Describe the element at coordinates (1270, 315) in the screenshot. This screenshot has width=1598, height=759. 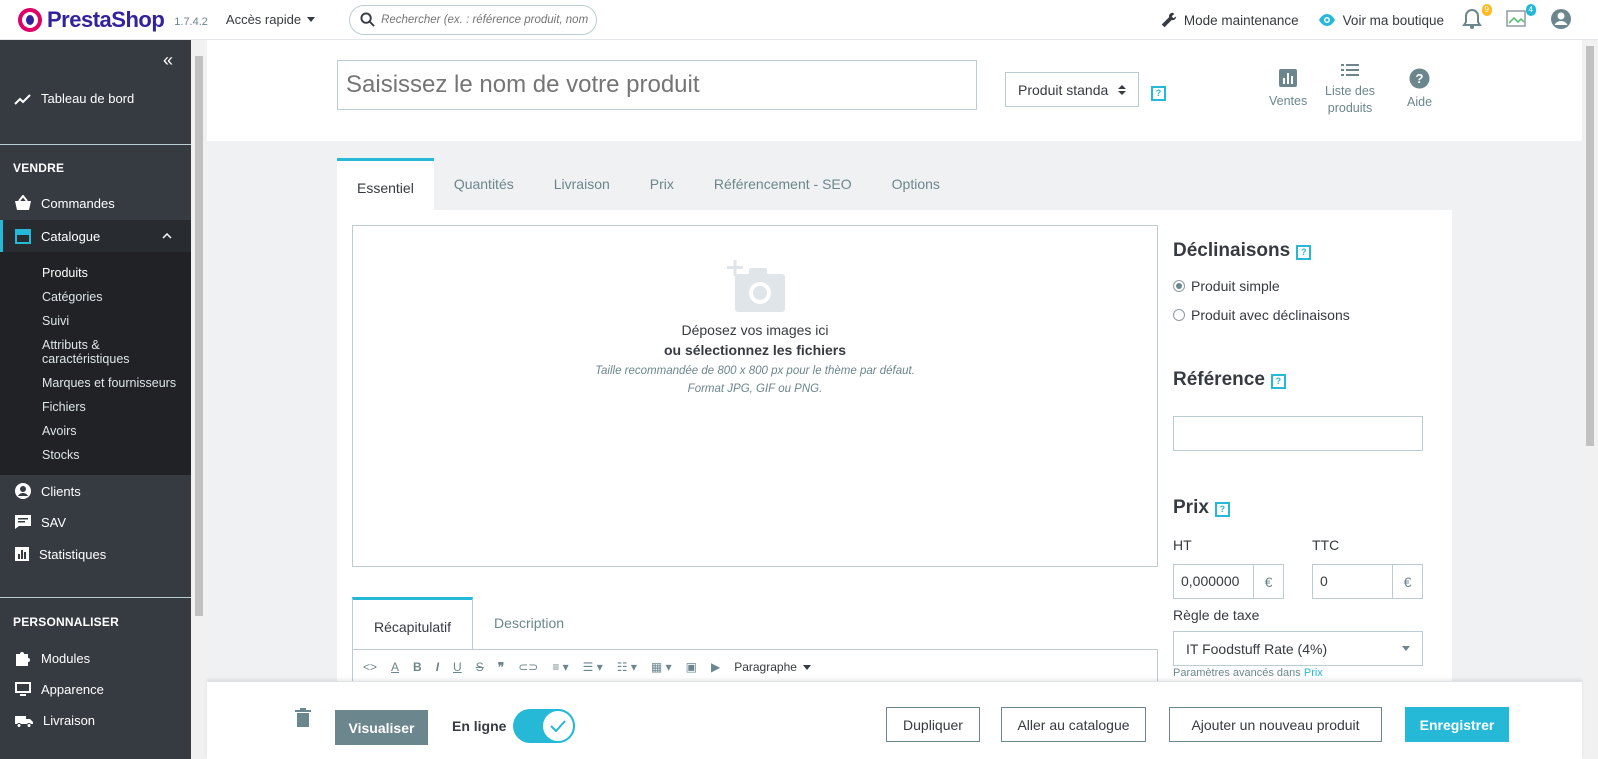
I see `radio-label: Produit avec déclinaisons` at that location.